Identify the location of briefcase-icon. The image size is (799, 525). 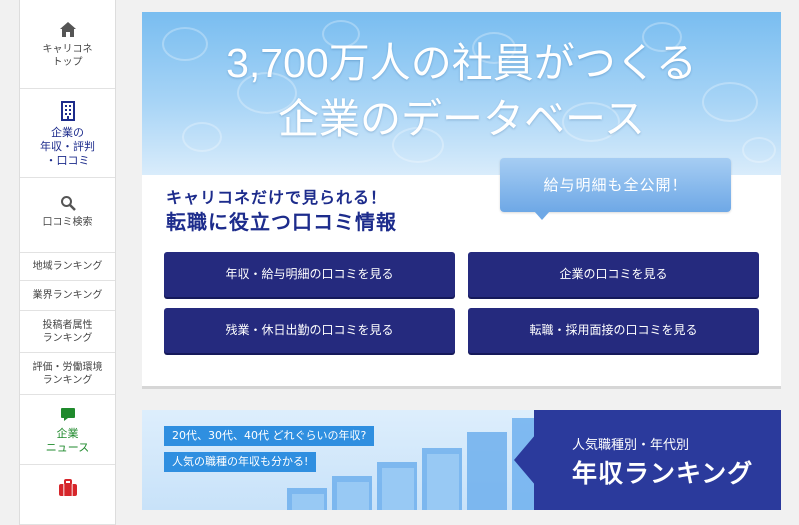
(67, 487).